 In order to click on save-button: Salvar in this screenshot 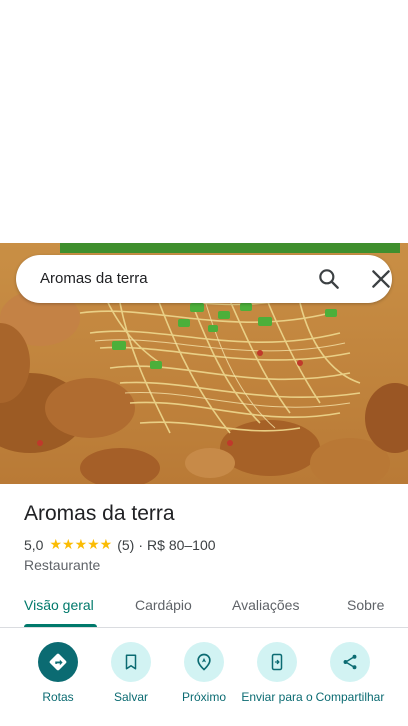, I will do `click(131, 673)`.